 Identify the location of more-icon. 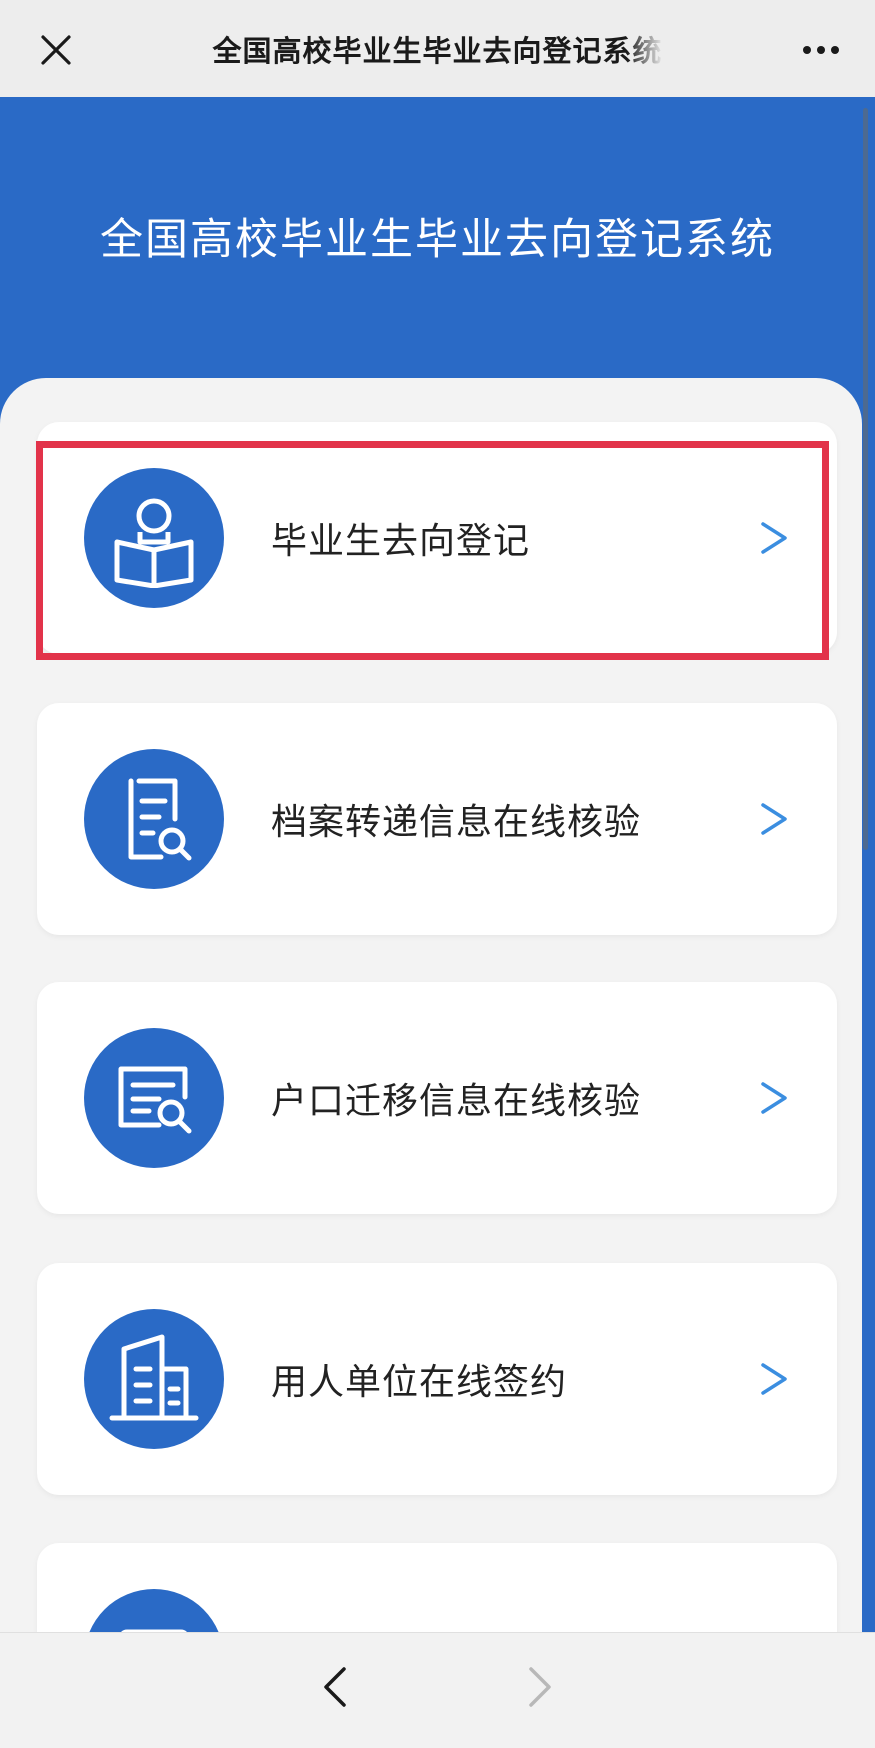
(821, 50).